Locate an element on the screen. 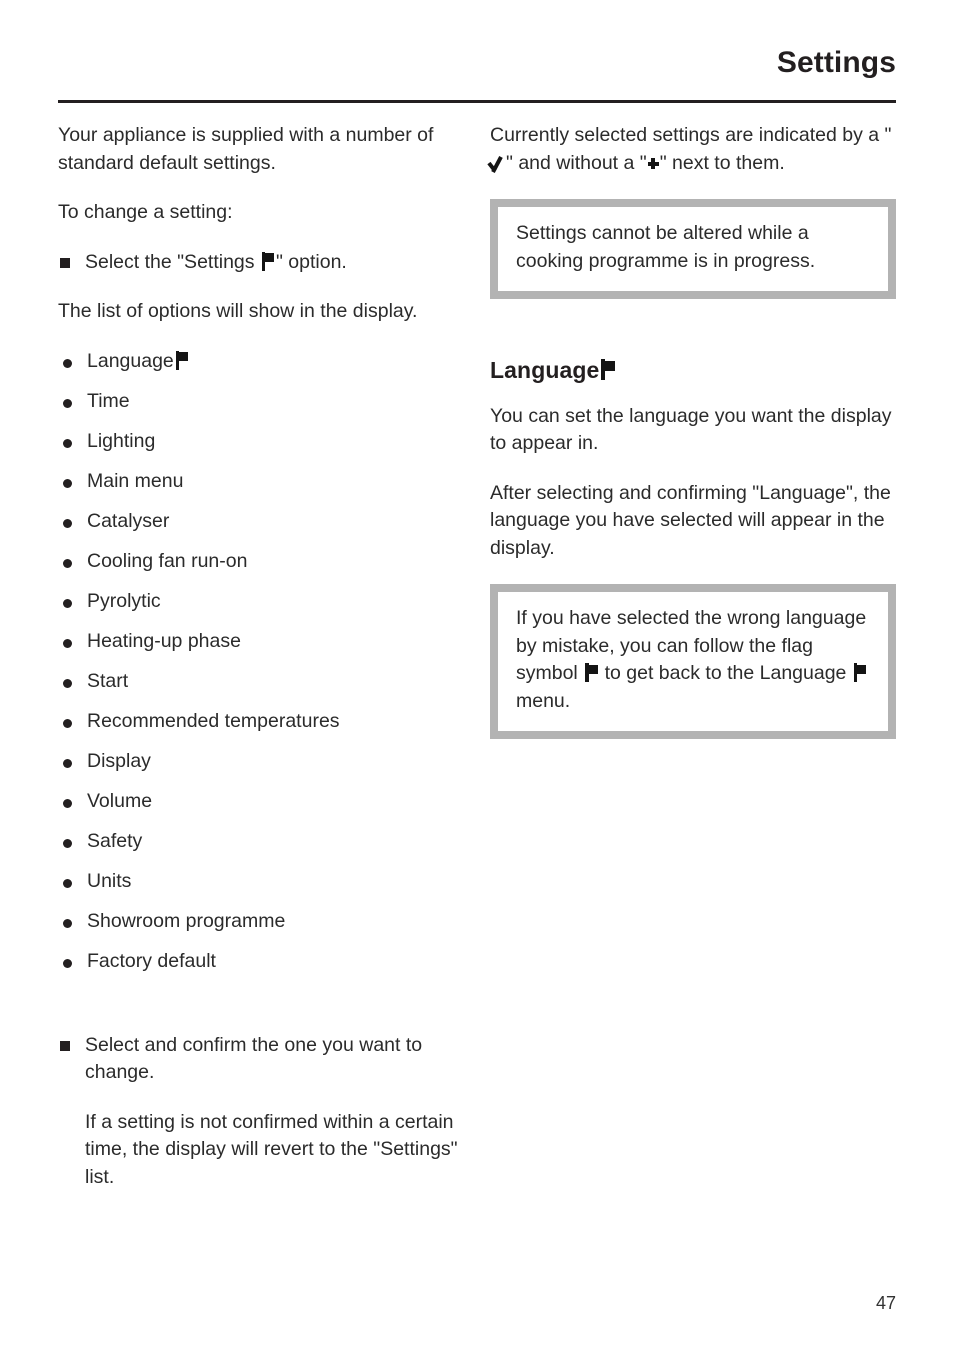 The width and height of the screenshot is (954, 1352). option-label: Cooling fan run-on is located at coordinates (167, 560).